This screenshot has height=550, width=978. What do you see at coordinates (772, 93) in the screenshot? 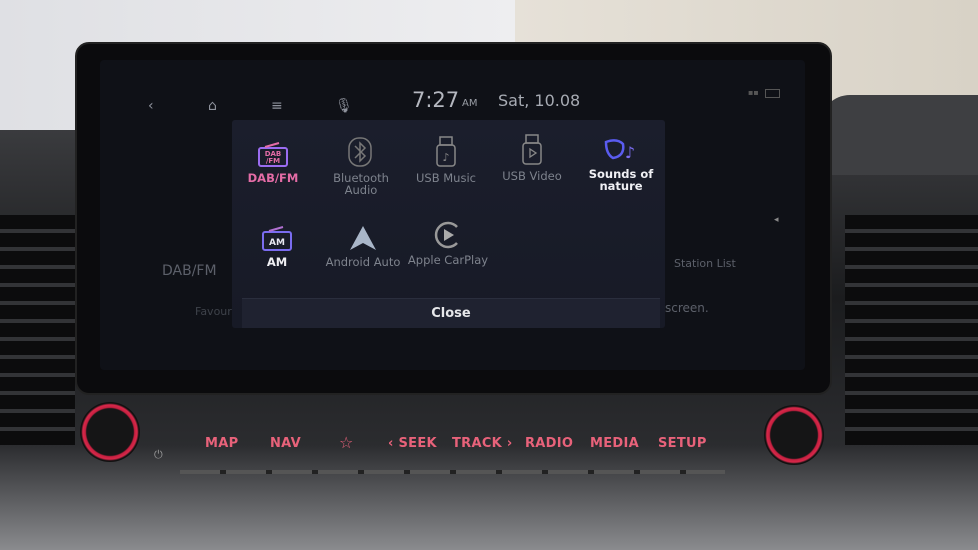
I see `battery-icon` at bounding box center [772, 93].